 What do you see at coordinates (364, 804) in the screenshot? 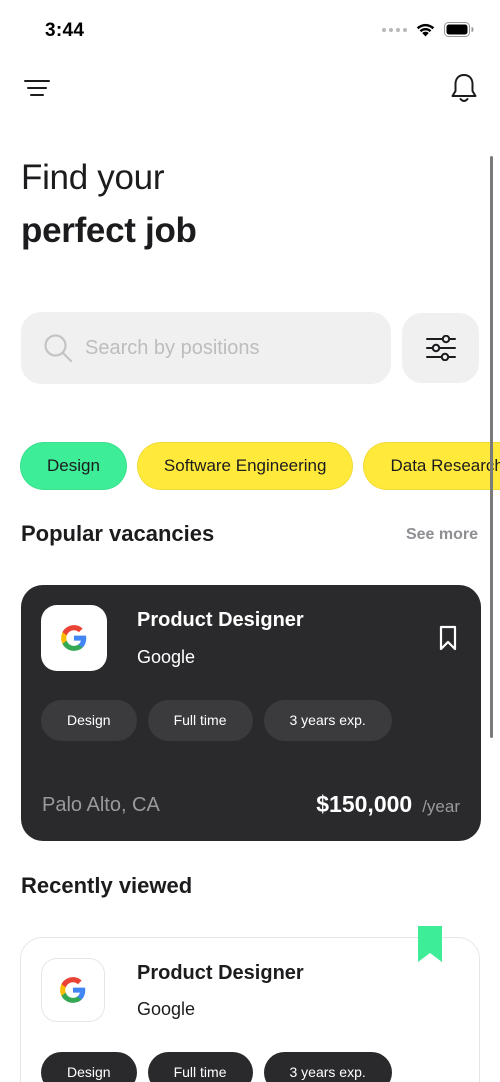
I see `salary-amount: $150,000` at bounding box center [364, 804].